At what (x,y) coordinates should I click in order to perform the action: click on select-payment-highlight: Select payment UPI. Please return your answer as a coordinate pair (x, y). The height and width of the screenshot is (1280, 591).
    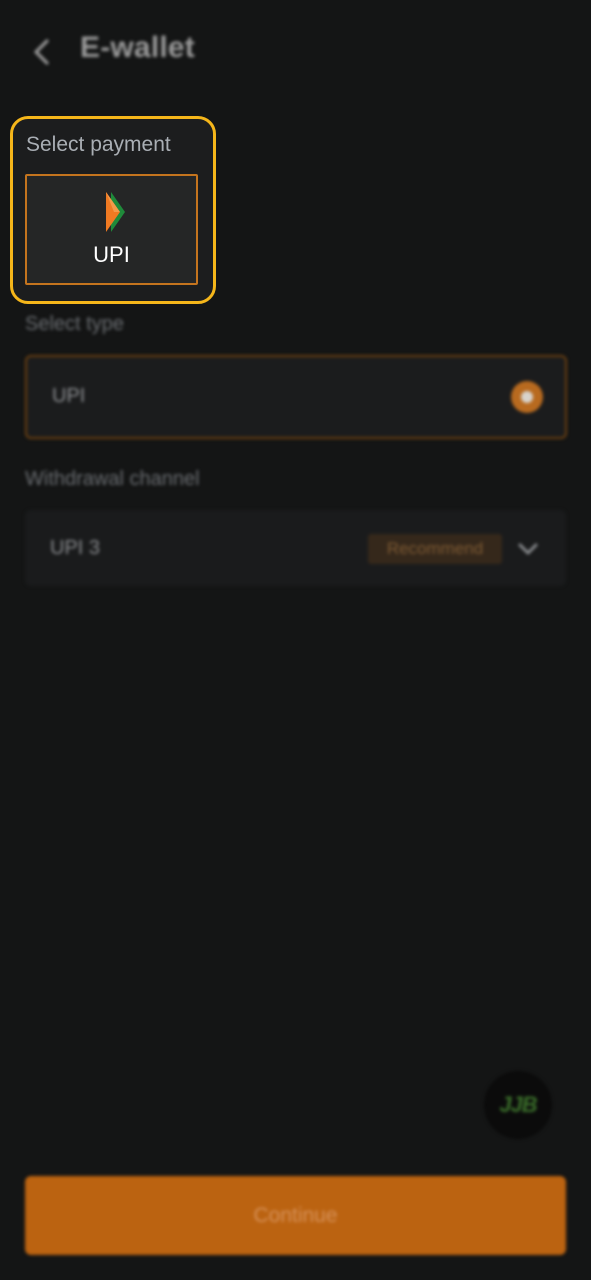
    Looking at the image, I should click on (113, 210).